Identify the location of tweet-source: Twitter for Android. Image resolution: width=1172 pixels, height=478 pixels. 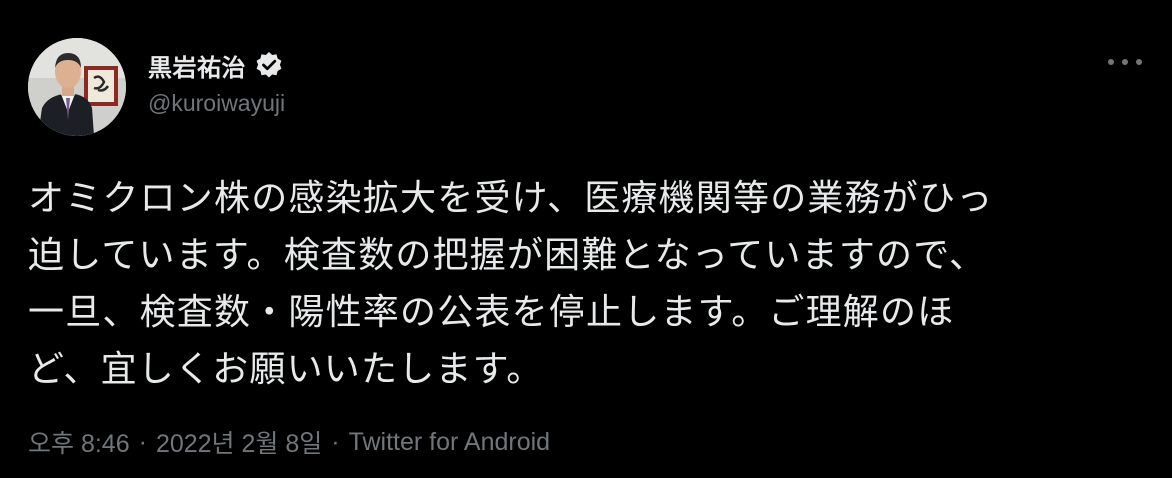
(449, 442).